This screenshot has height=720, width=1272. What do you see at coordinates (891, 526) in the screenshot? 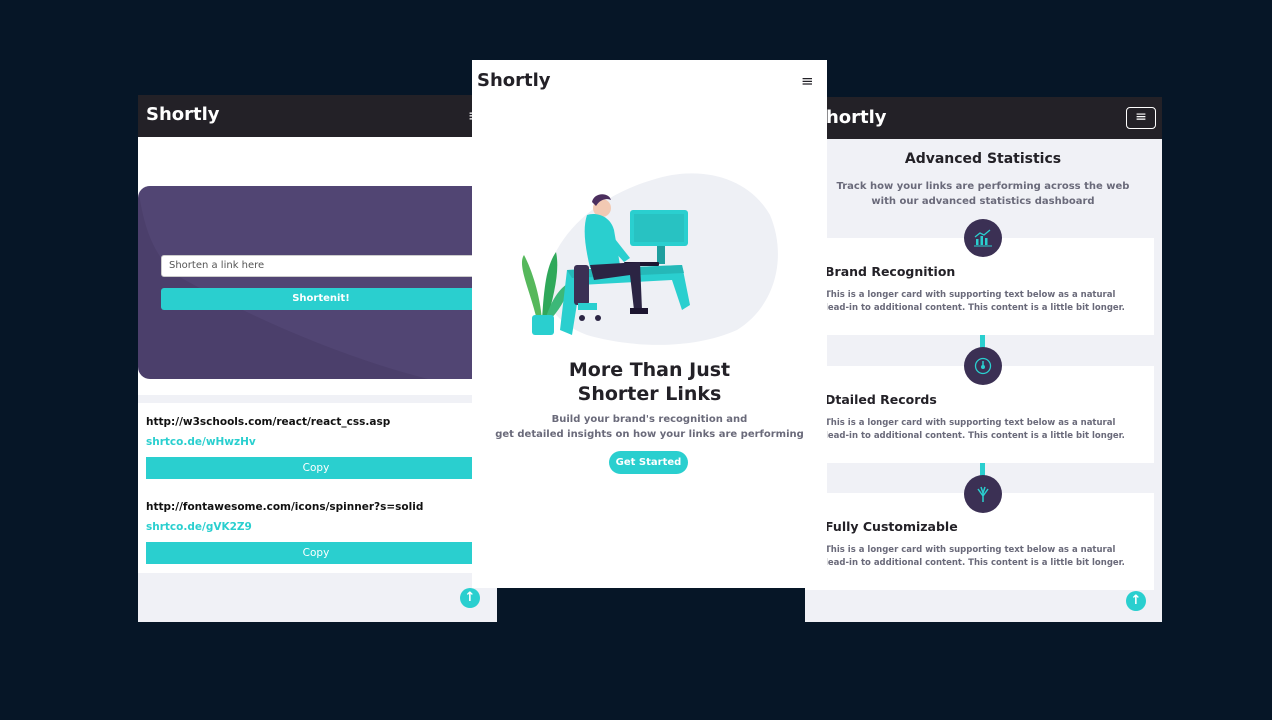
I see `card-title: Fully Customizable` at bounding box center [891, 526].